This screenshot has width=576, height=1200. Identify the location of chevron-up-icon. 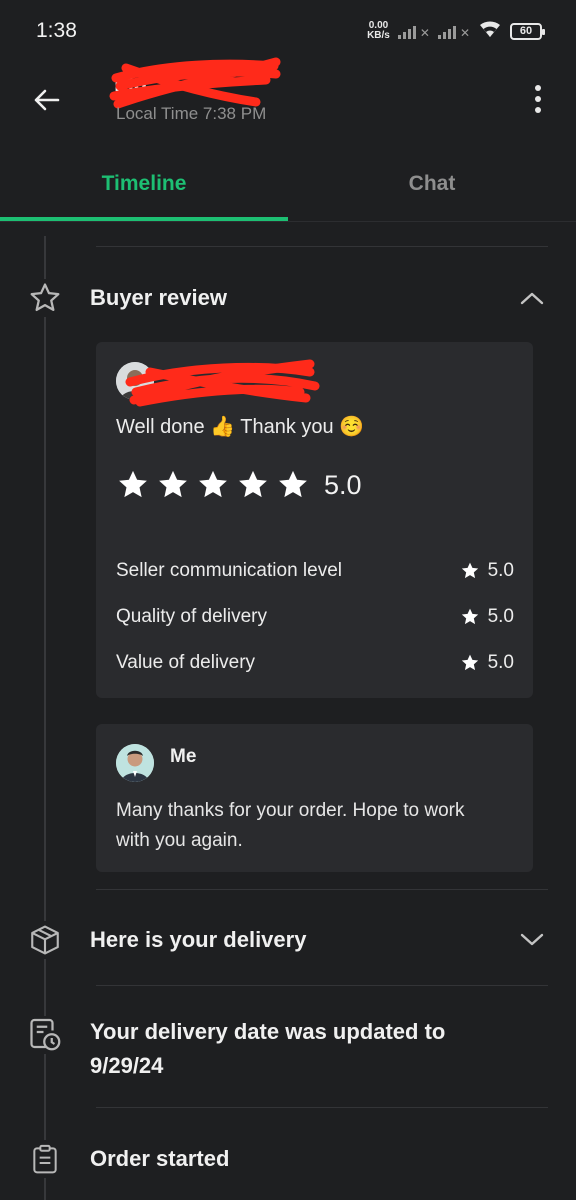
(532, 298).